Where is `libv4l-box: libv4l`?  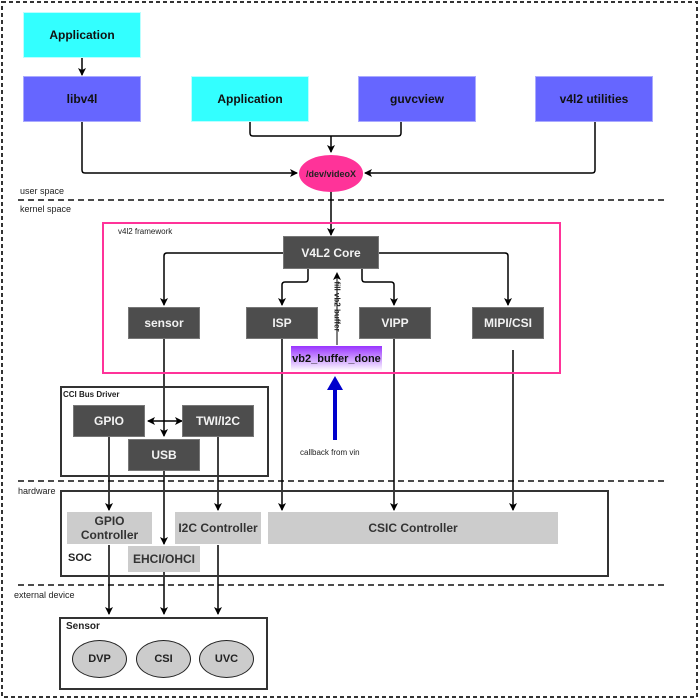
libv4l-box: libv4l is located at coordinates (82, 99).